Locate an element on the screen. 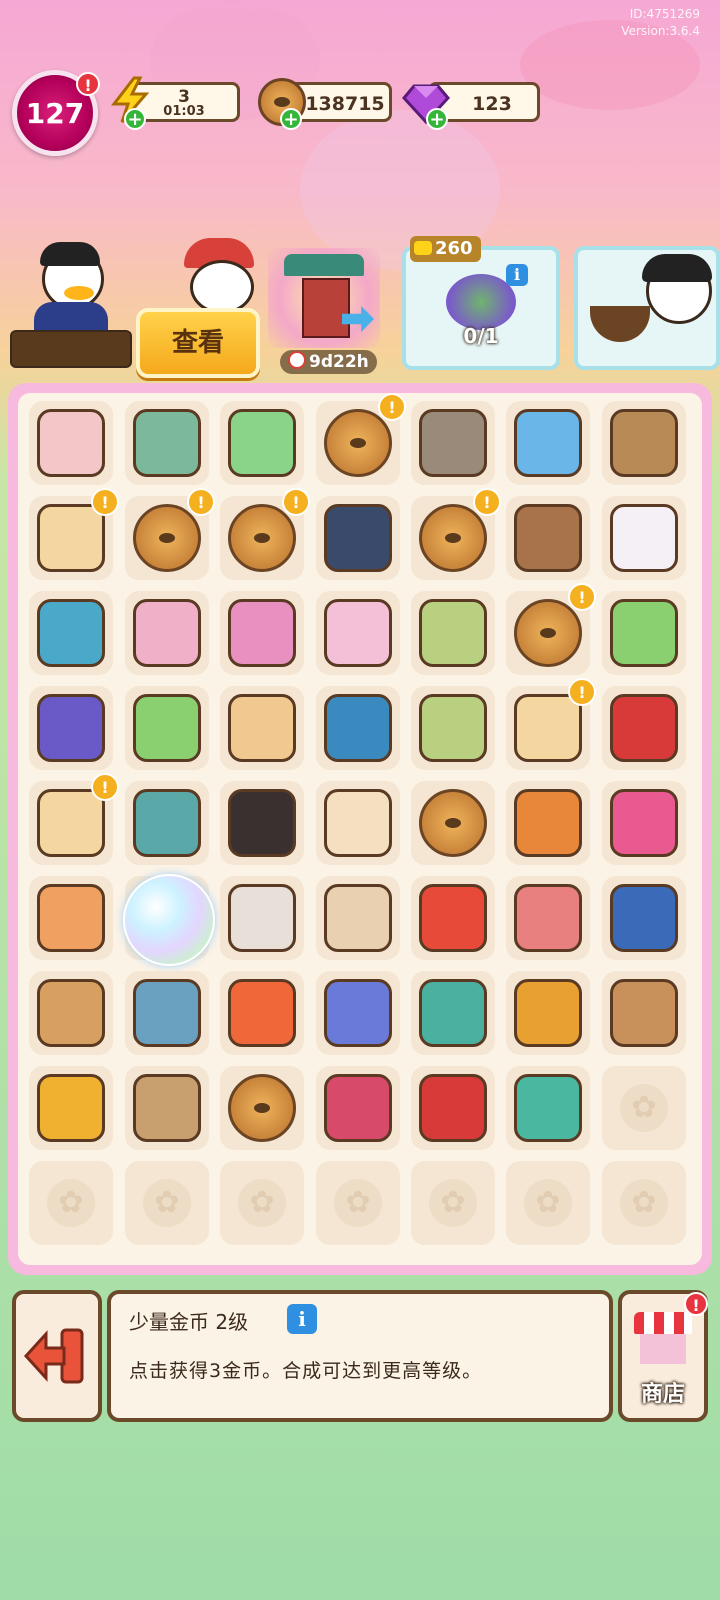  takeout-box-slot is located at coordinates (358, 918).